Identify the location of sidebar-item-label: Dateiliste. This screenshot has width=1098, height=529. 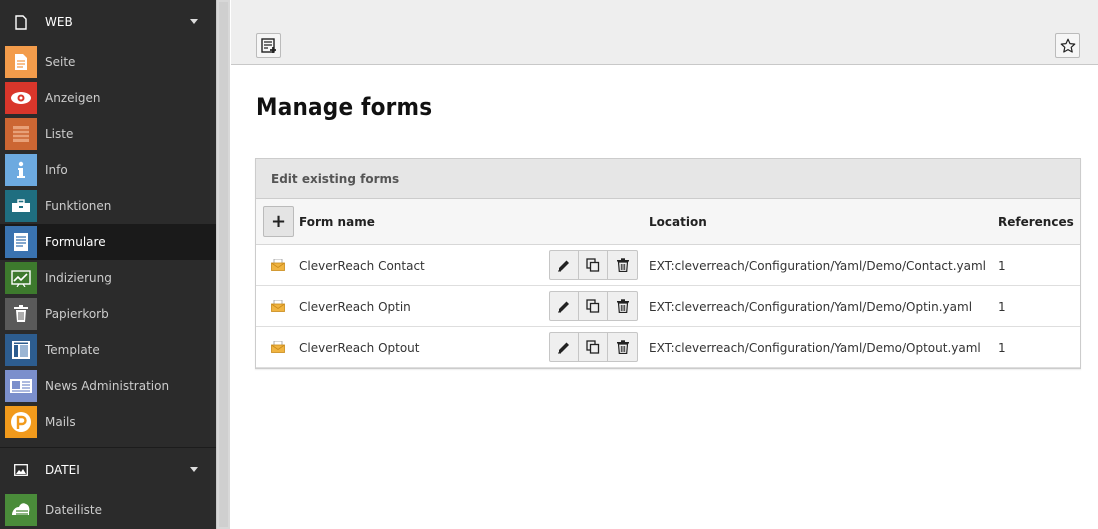
(74, 510).